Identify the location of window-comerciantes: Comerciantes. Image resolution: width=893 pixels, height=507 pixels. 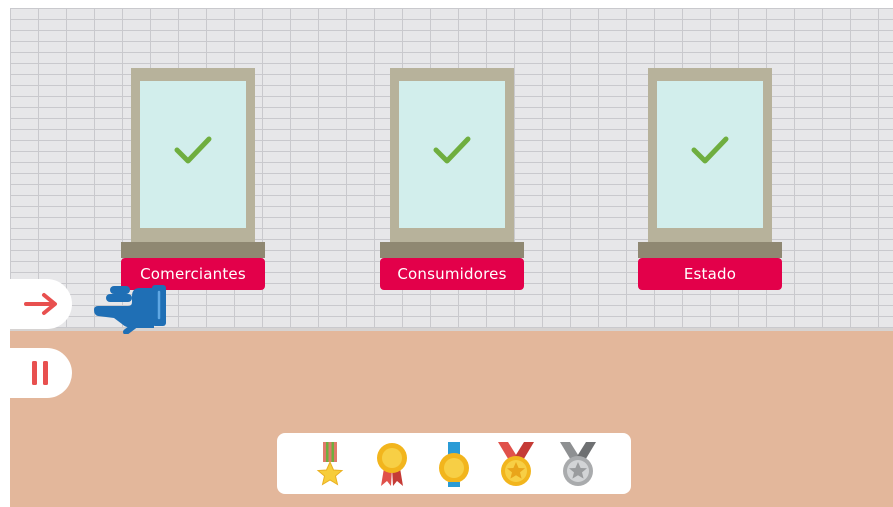
(193, 180).